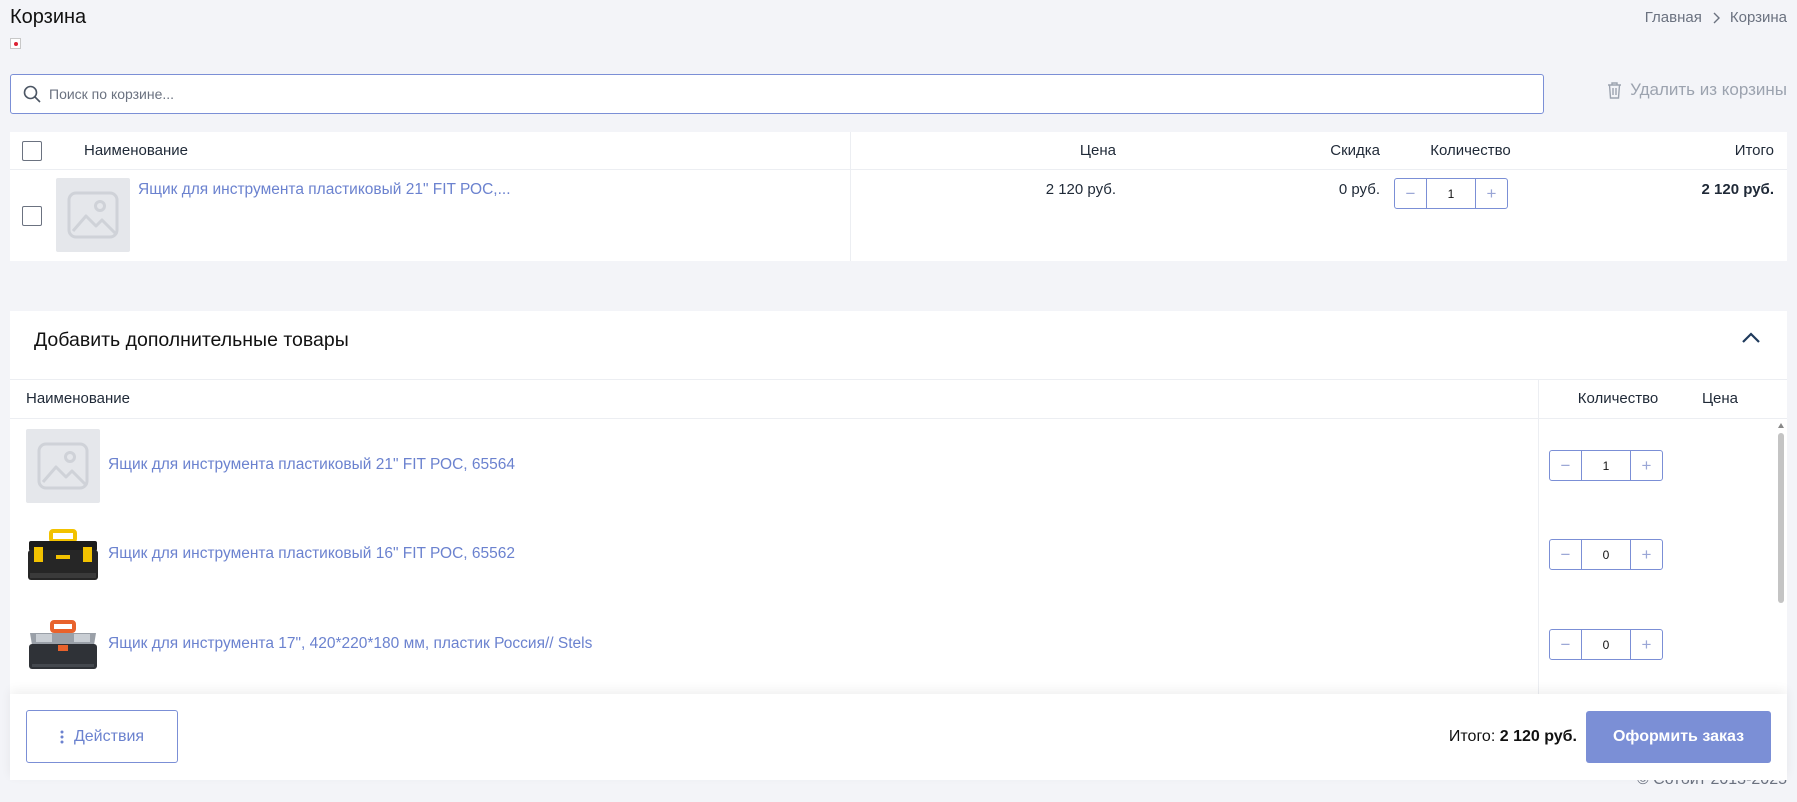  What do you see at coordinates (1678, 737) in the screenshot?
I see `checkout-button: Оформить заказ` at bounding box center [1678, 737].